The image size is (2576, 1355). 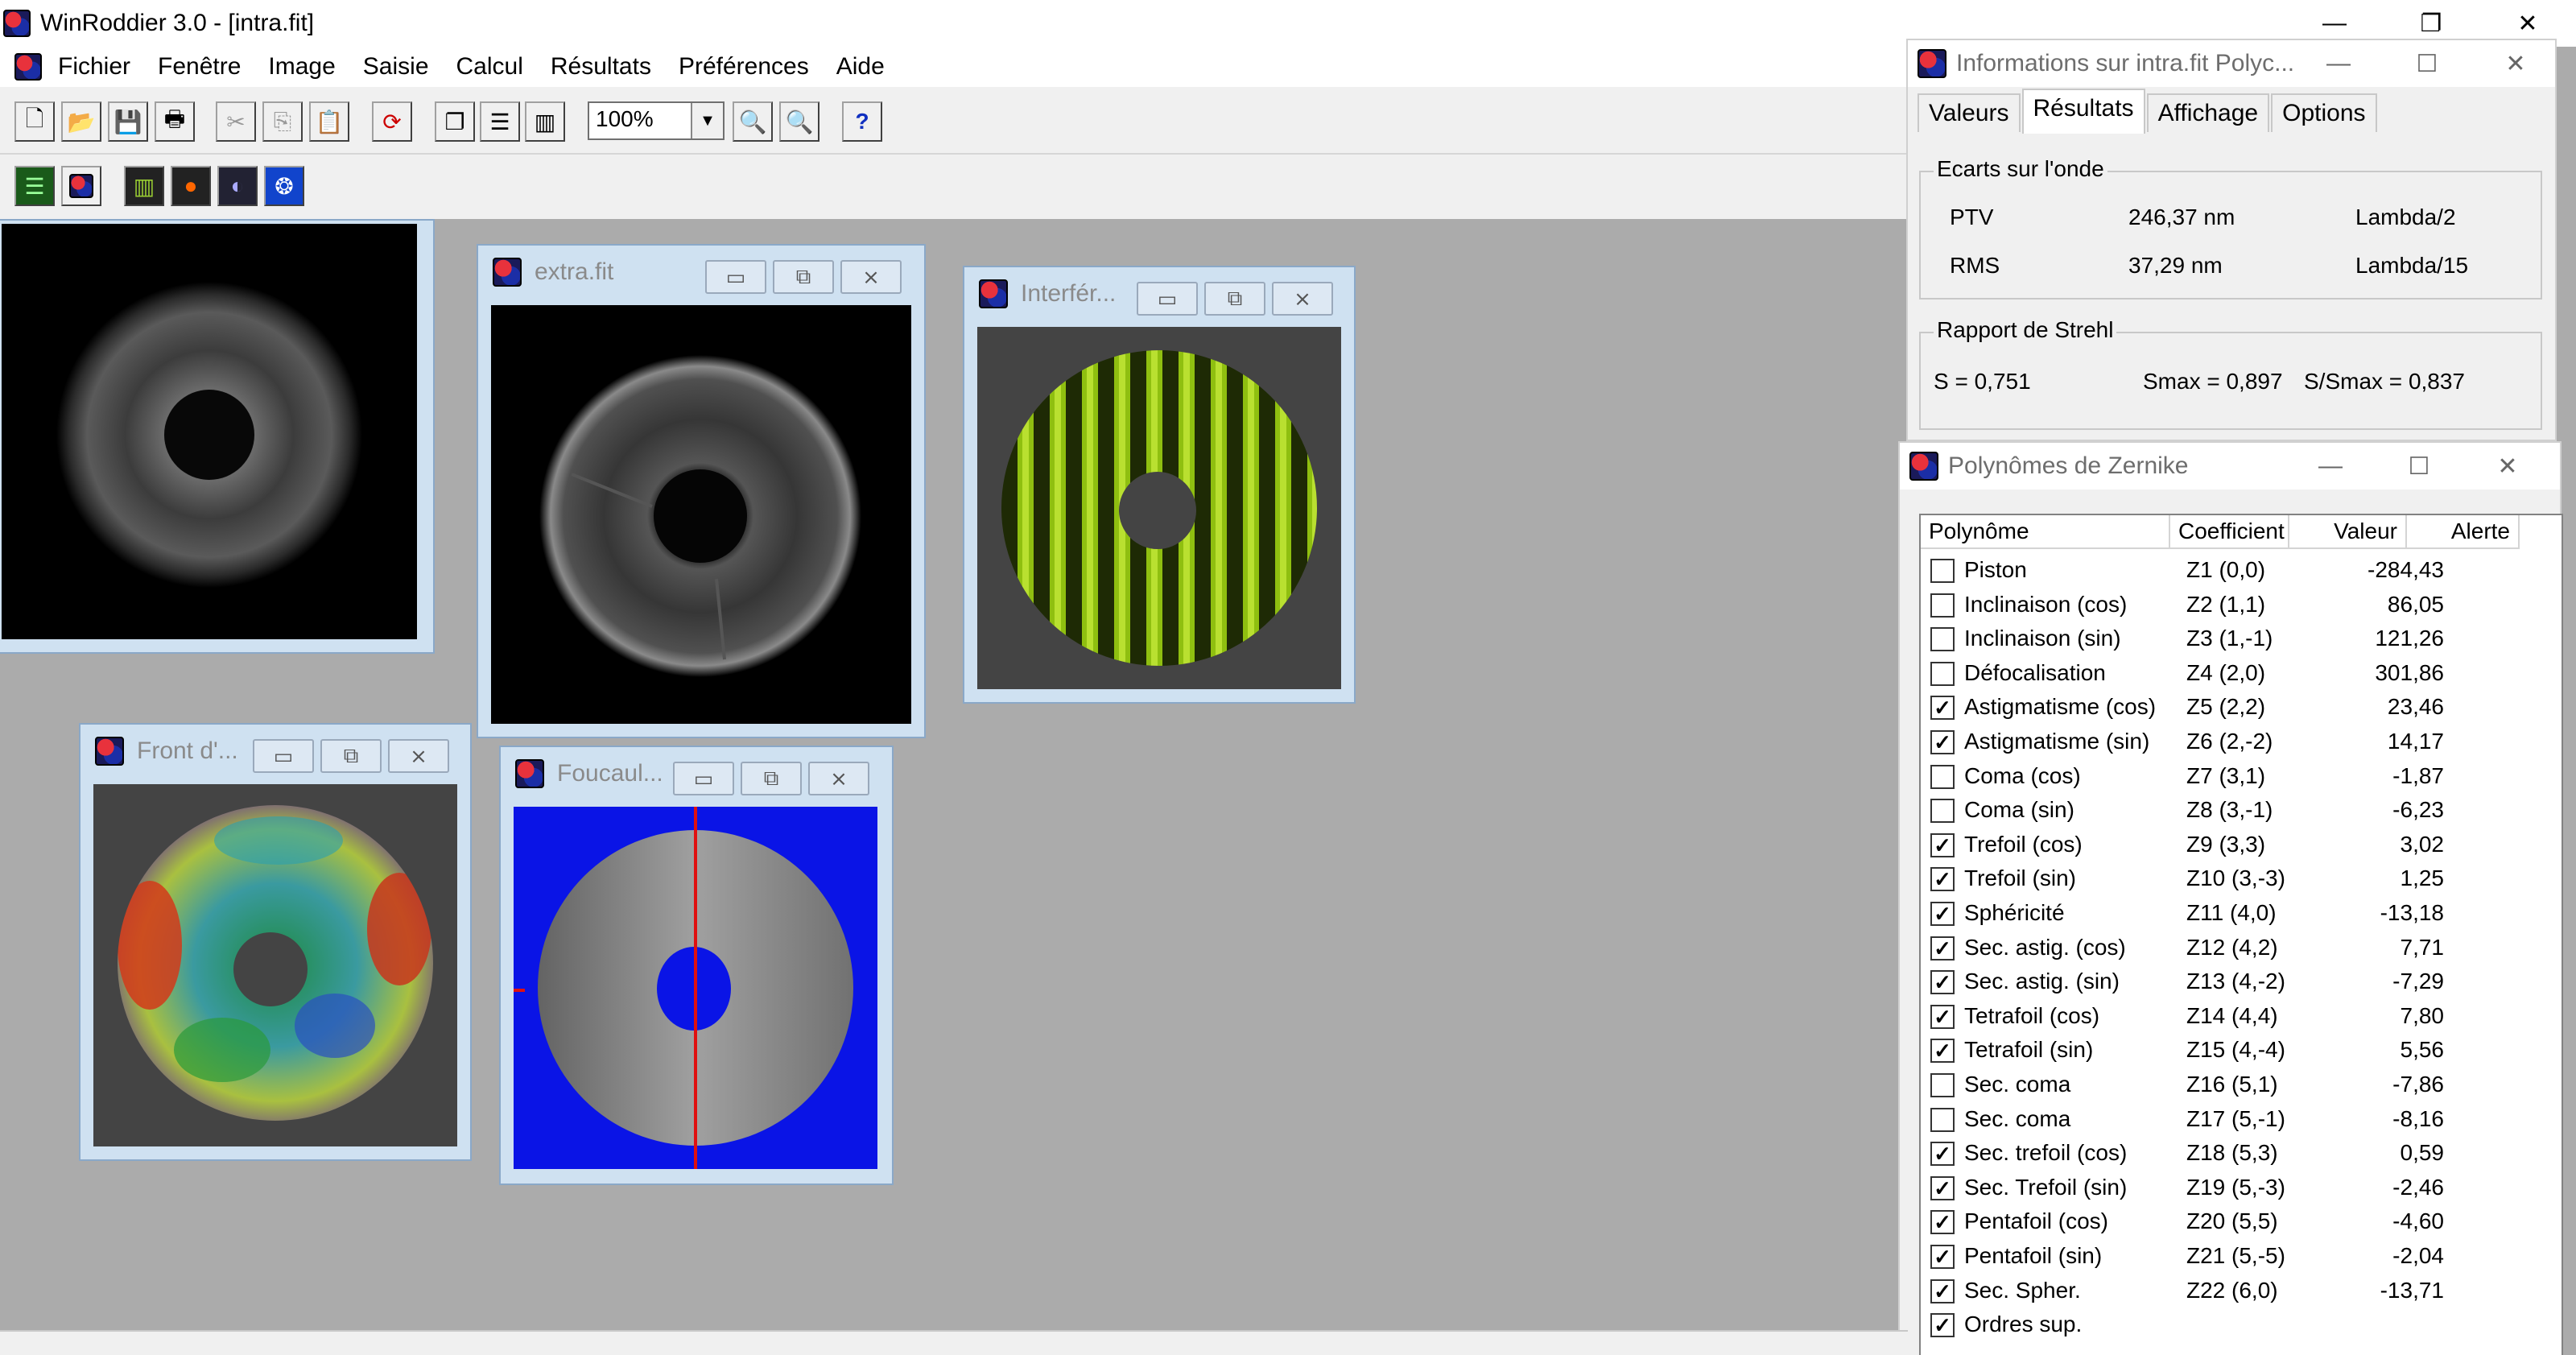 I want to click on menu-saisie: Saisie, so click(x=396, y=67).